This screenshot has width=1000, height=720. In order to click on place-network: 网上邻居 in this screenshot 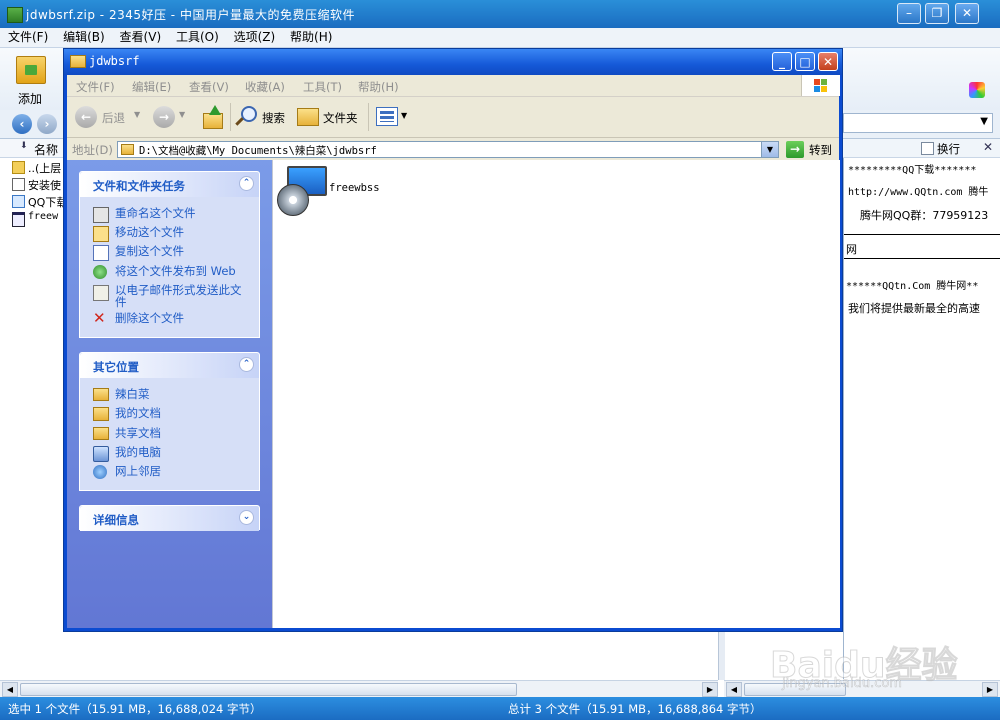, I will do `click(138, 471)`.